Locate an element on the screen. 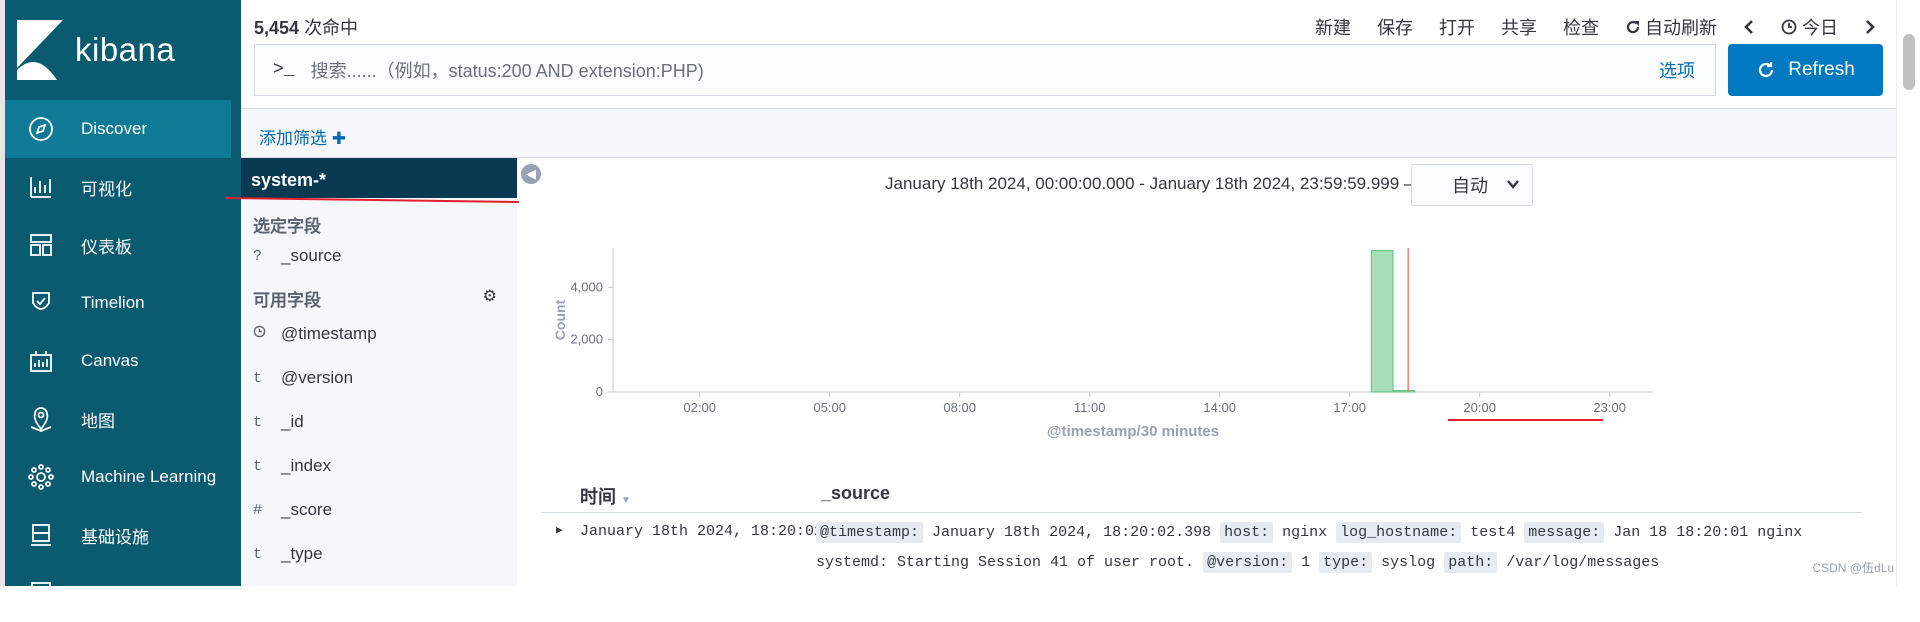  source-field-value: syslog is located at coordinates (1408, 562).